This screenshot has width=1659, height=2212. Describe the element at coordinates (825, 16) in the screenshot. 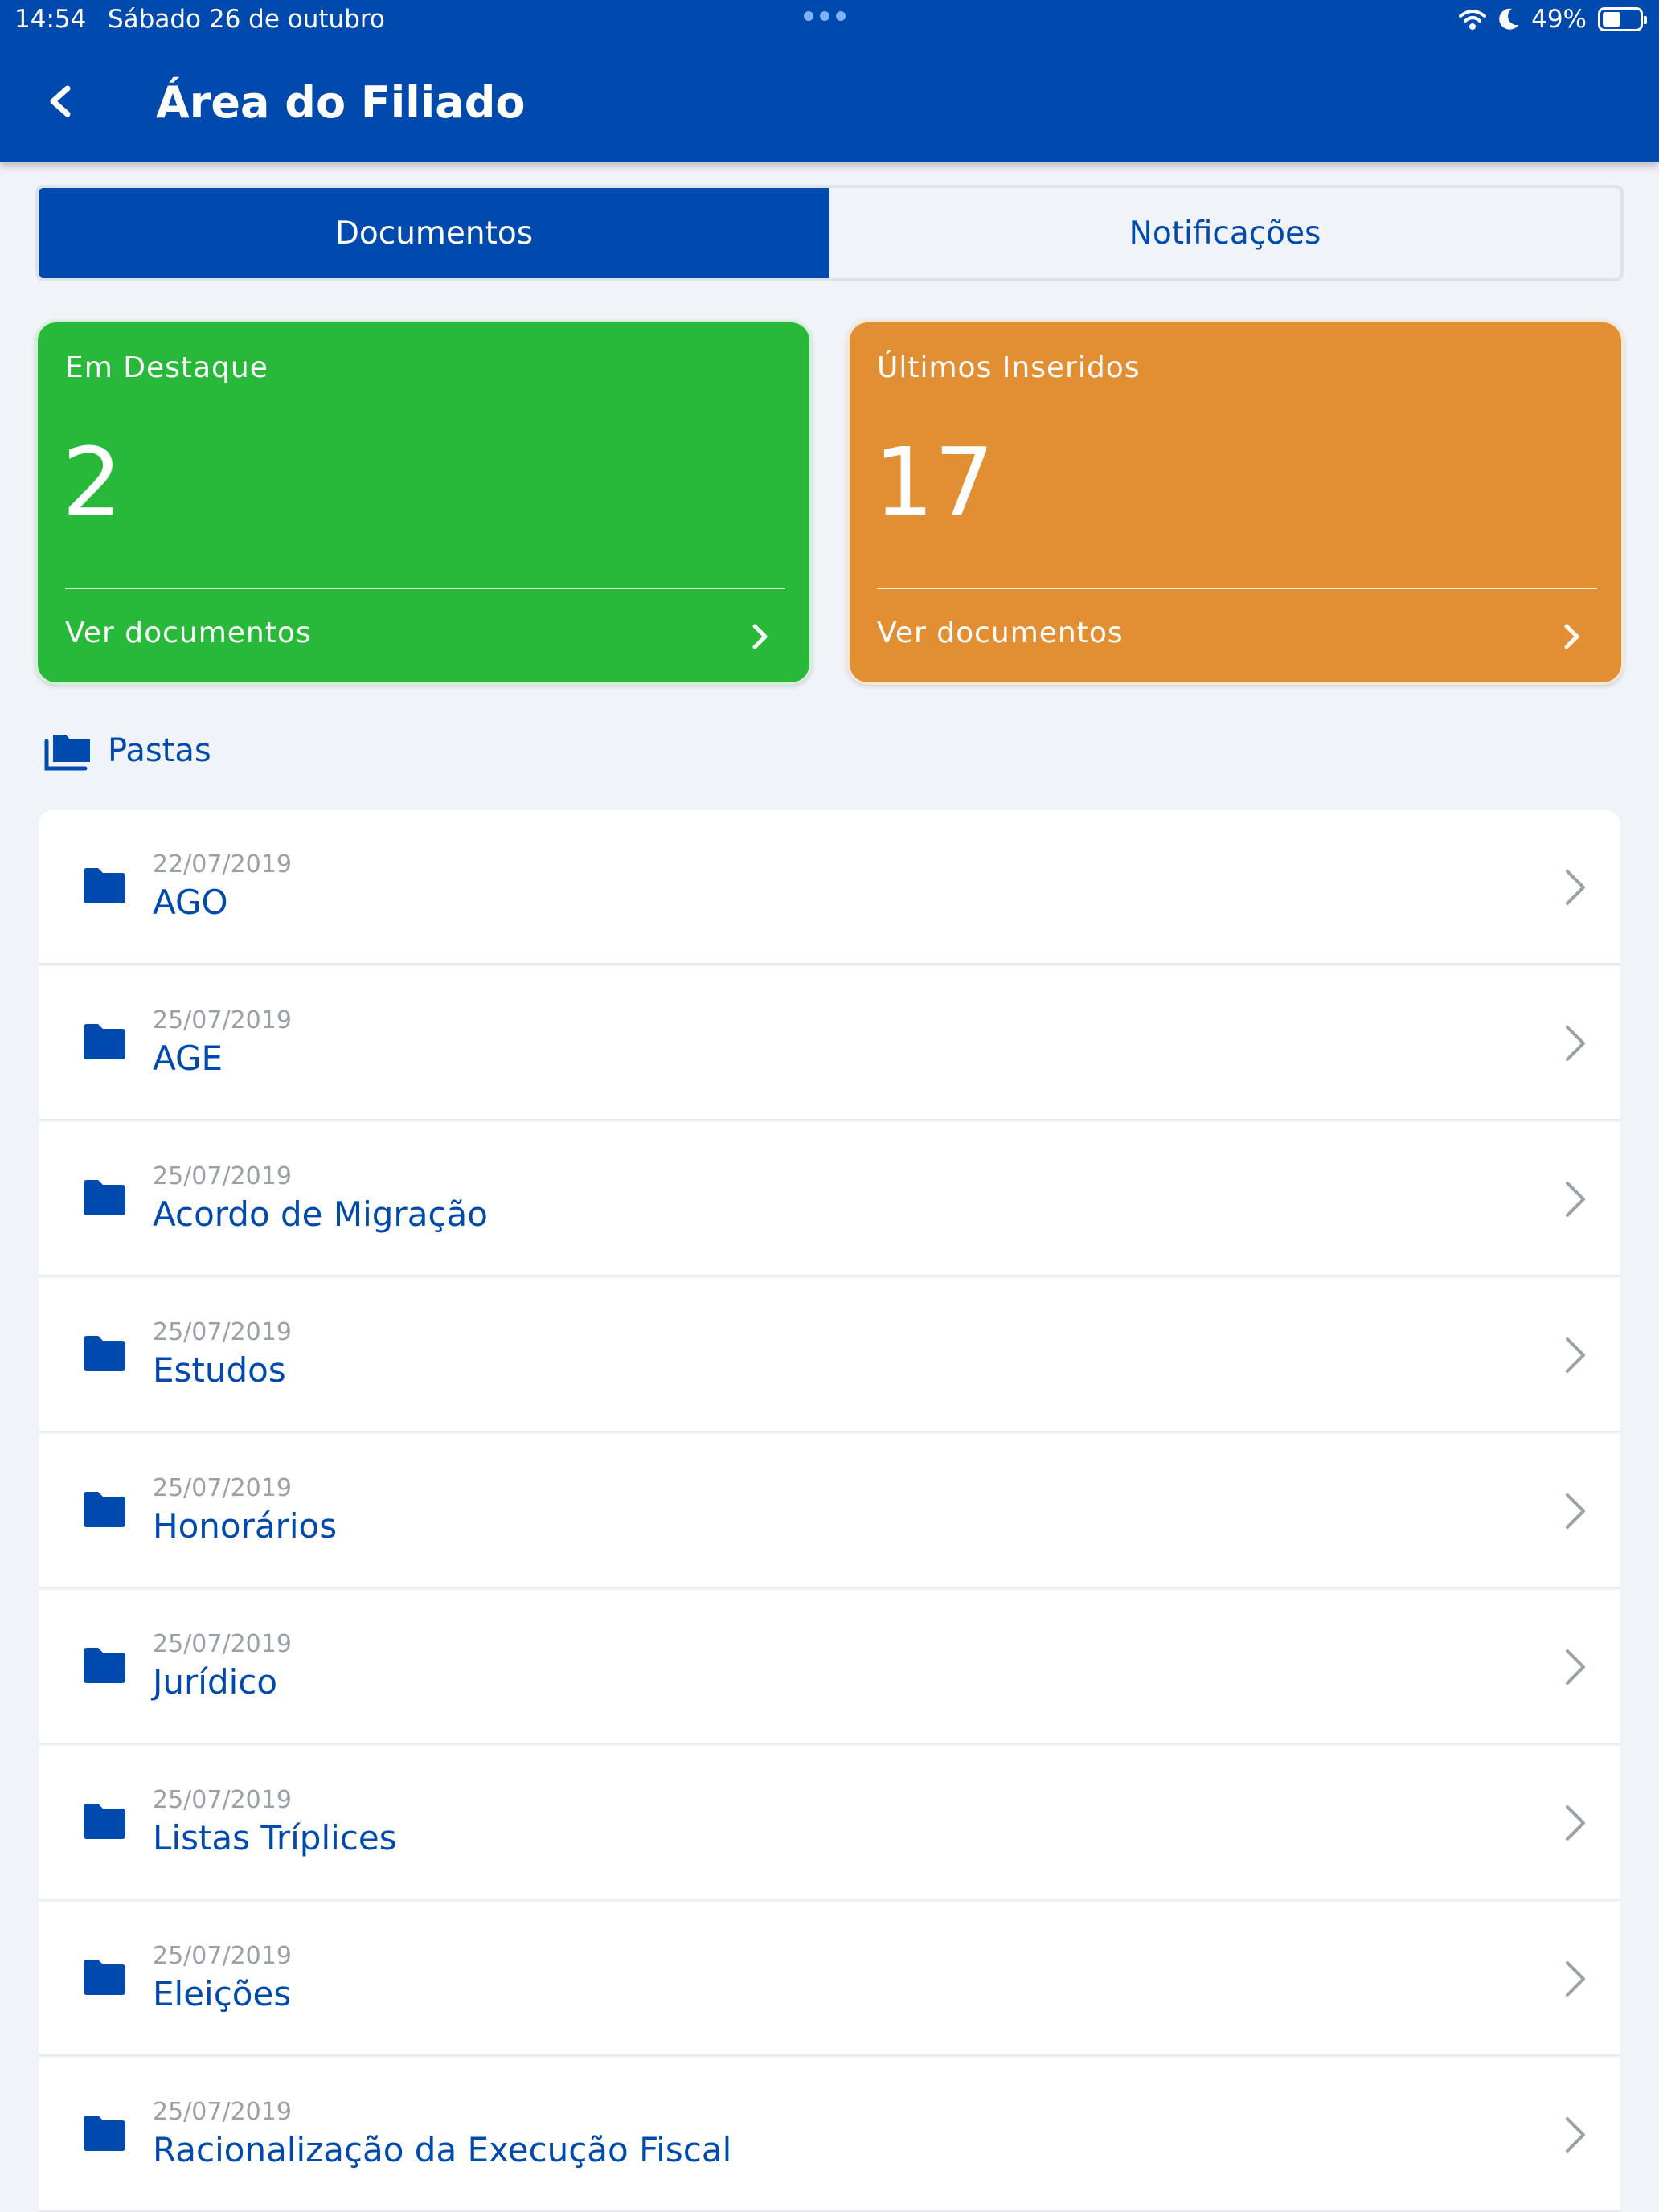

I see `multitasking-dots-icon` at that location.